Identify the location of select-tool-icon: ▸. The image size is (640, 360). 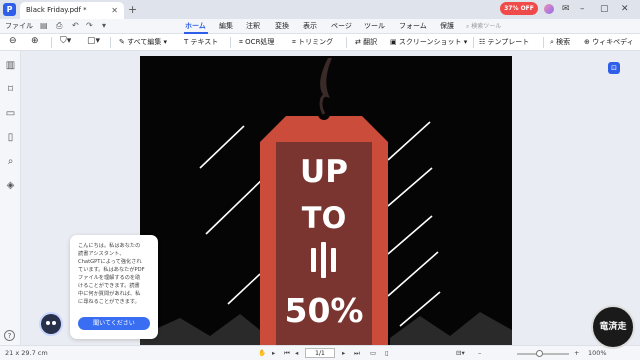
(273, 353).